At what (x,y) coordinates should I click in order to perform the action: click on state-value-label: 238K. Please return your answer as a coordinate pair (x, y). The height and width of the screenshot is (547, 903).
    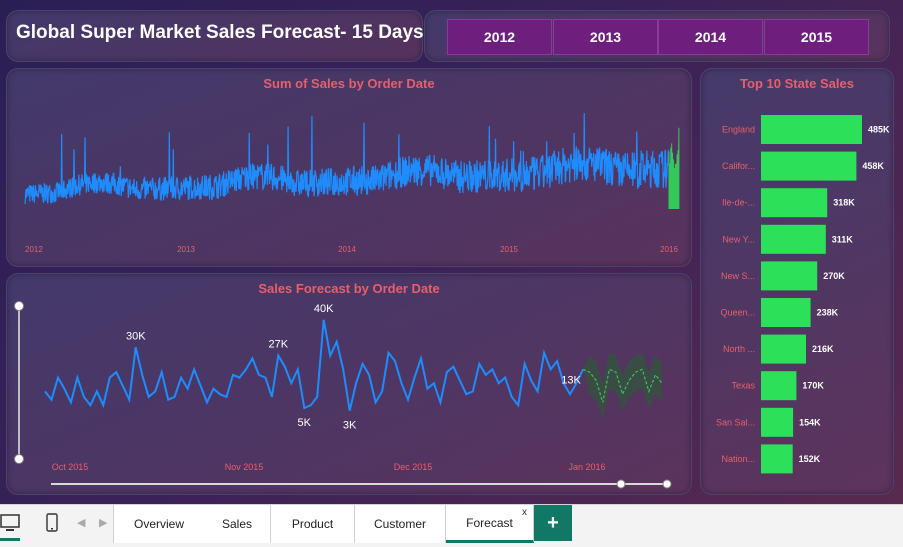
    Looking at the image, I should click on (828, 313).